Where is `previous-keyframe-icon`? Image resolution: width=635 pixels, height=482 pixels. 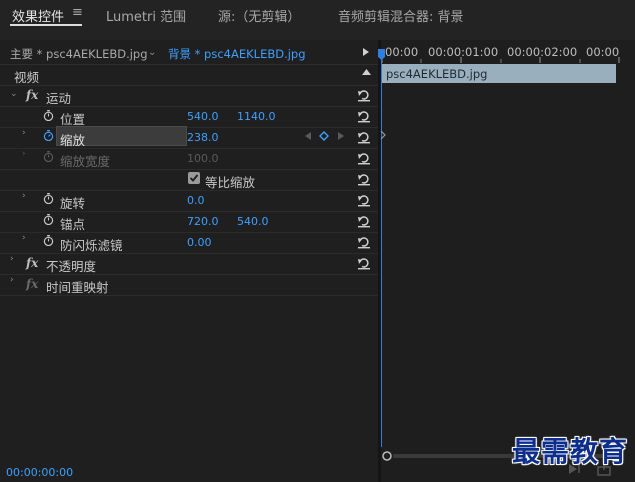 previous-keyframe-icon is located at coordinates (308, 136).